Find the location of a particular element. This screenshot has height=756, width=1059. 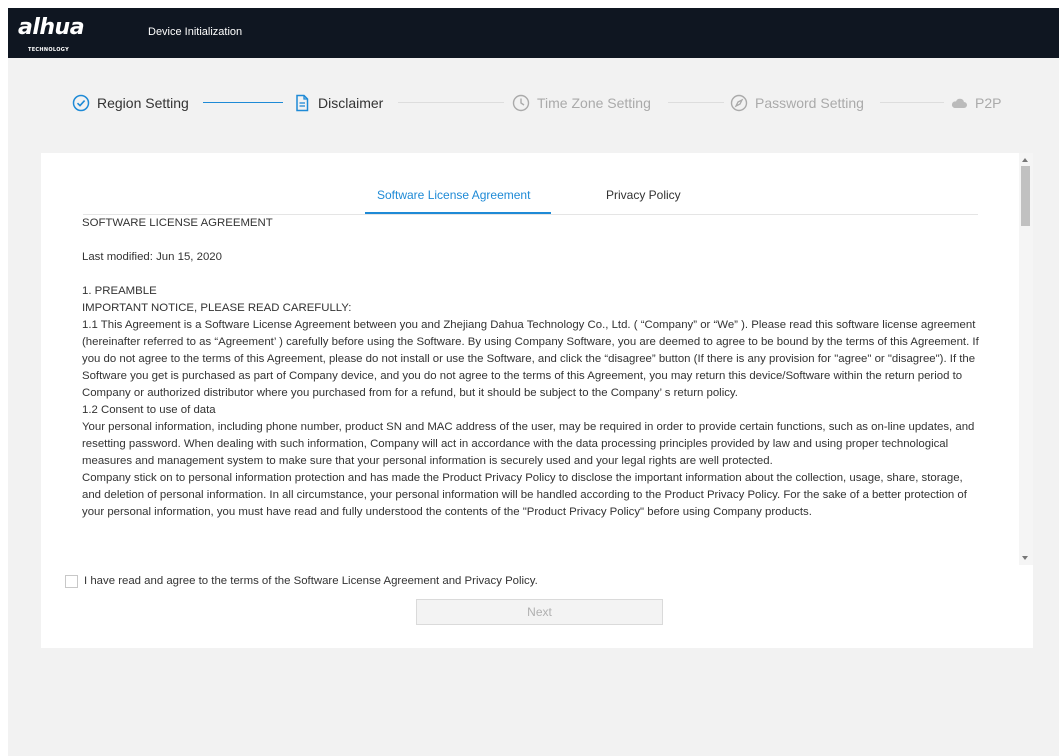

agree-checkbox is located at coordinates (71, 581).